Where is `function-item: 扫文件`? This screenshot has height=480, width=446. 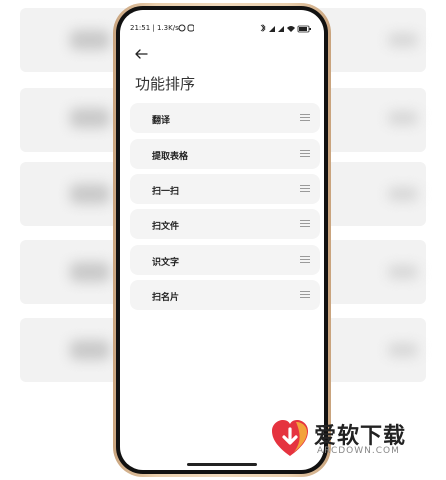
function-item: 扫文件 is located at coordinates (225, 224).